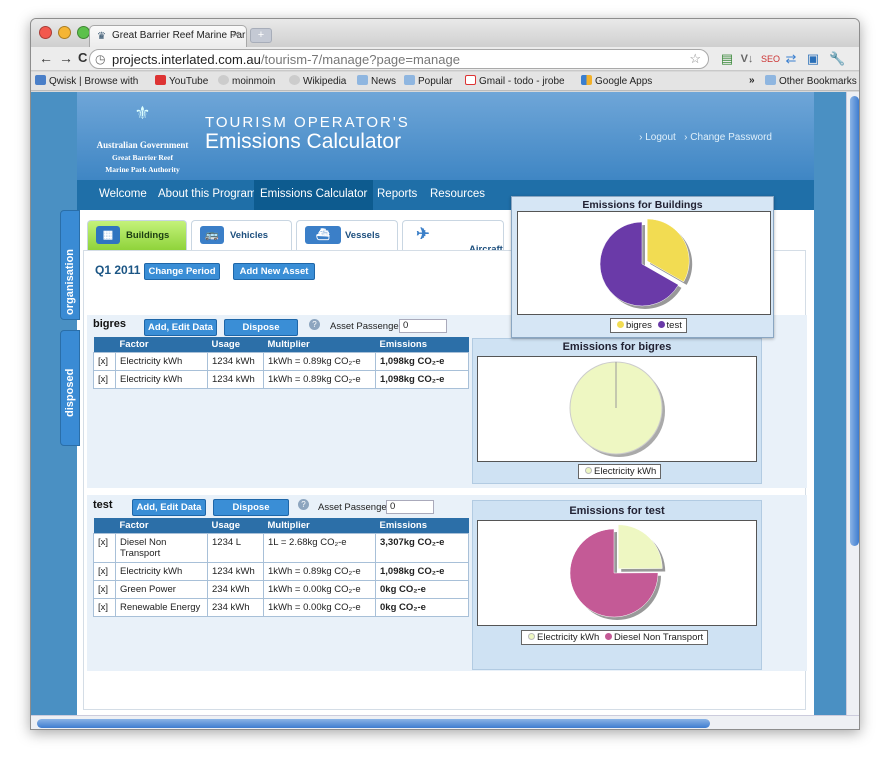 Image resolution: width=890 pixels, height=768 pixels. I want to click on extension-vu-icon: V↓, so click(747, 59).